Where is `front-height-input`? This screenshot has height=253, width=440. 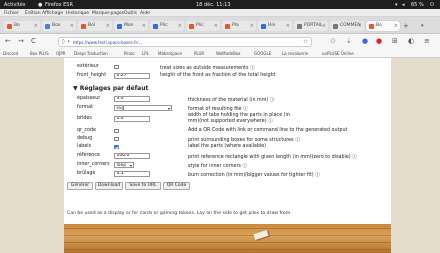 front-height-input is located at coordinates (132, 75).